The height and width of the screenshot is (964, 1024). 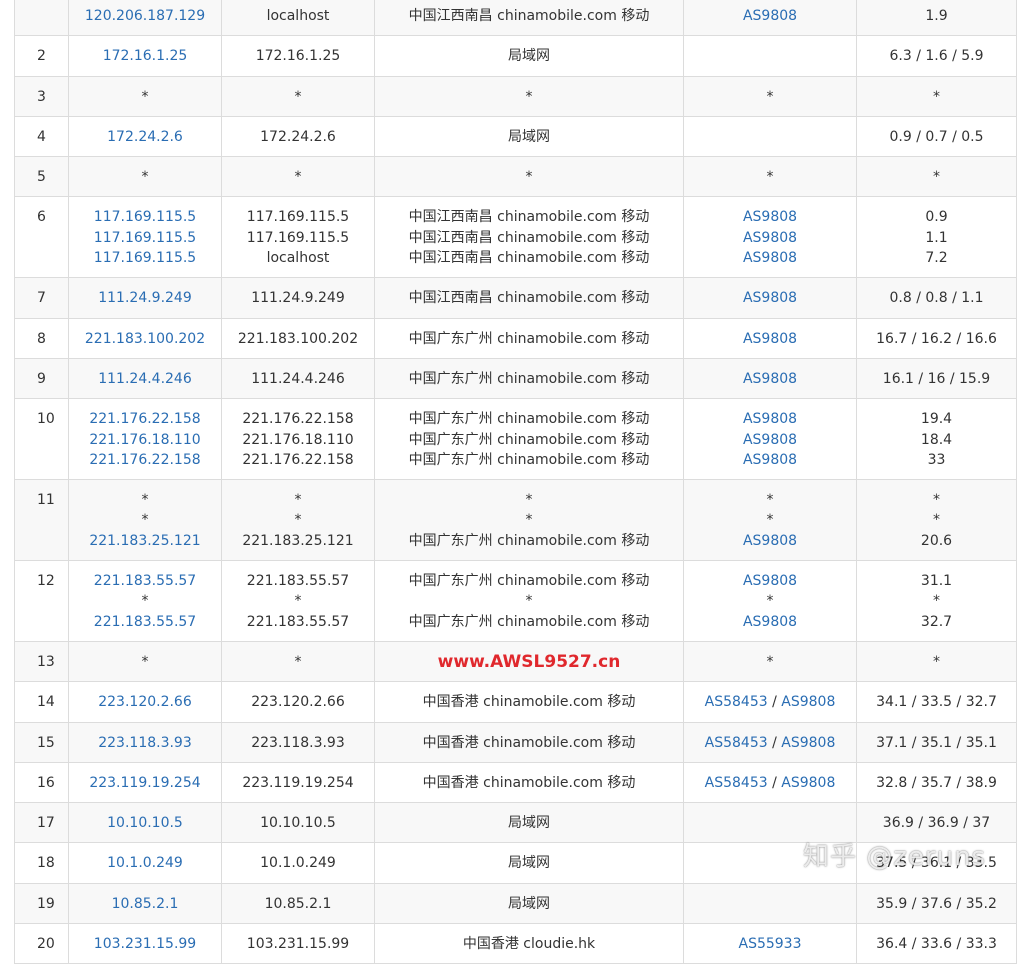 I want to click on ip-link: 10.10.10.5, so click(x=145, y=823).